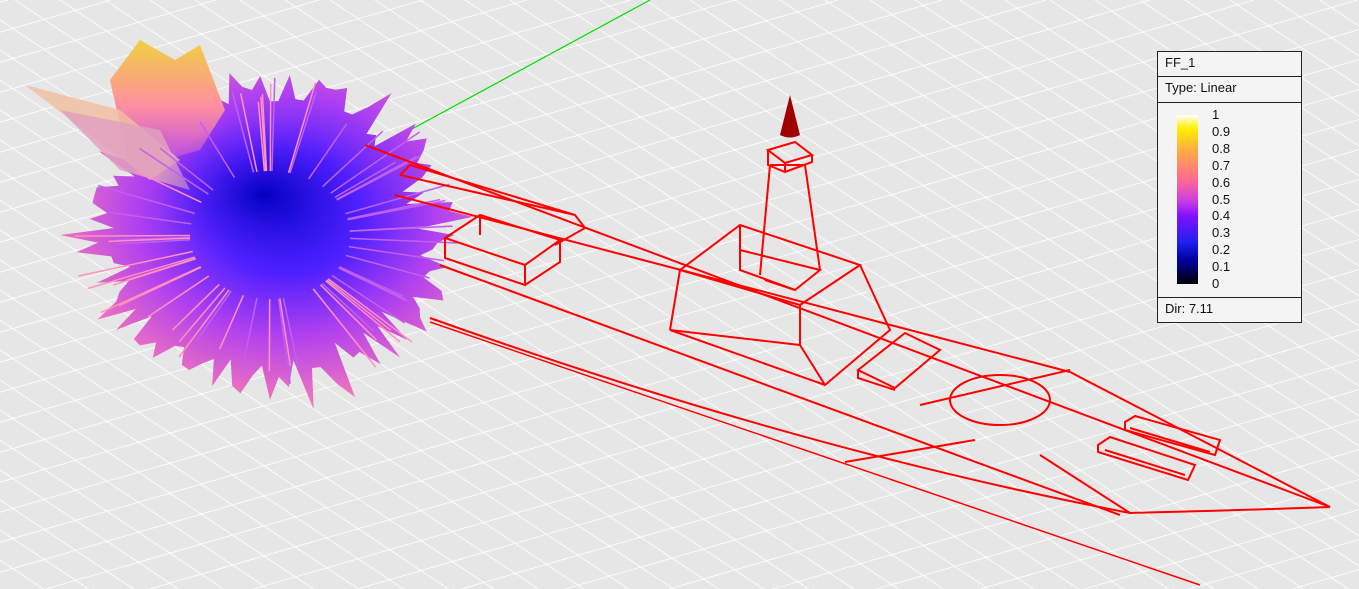  What do you see at coordinates (1216, 284) in the screenshot?
I see `tick-label: 0` at bounding box center [1216, 284].